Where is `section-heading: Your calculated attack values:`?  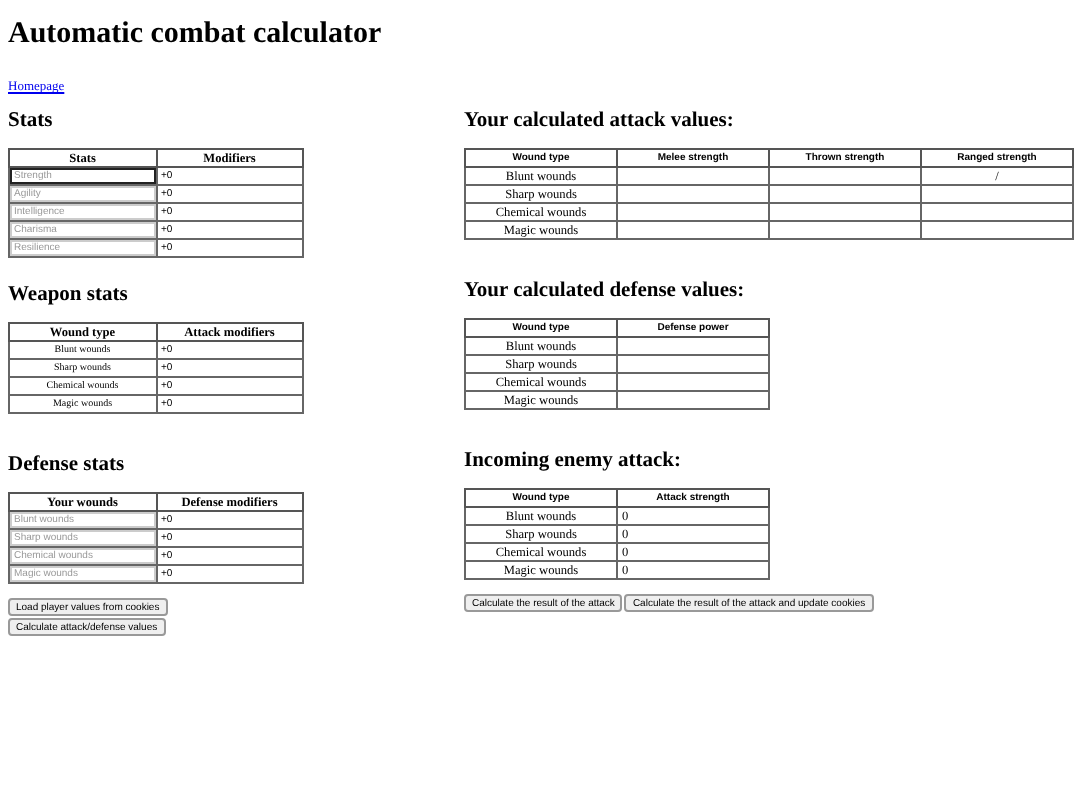
section-heading: Your calculated attack values: is located at coordinates (600, 122).